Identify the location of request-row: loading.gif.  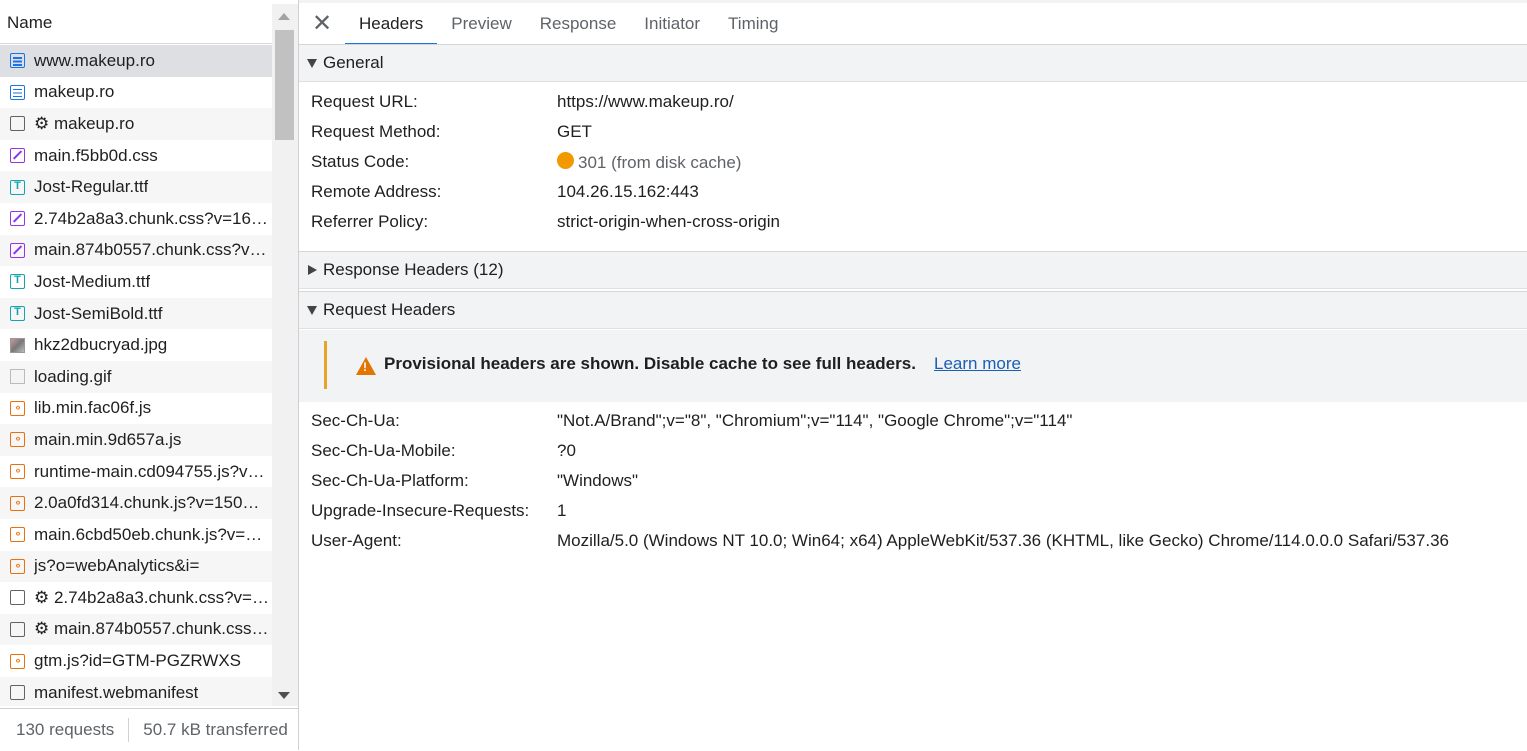
(136, 376).